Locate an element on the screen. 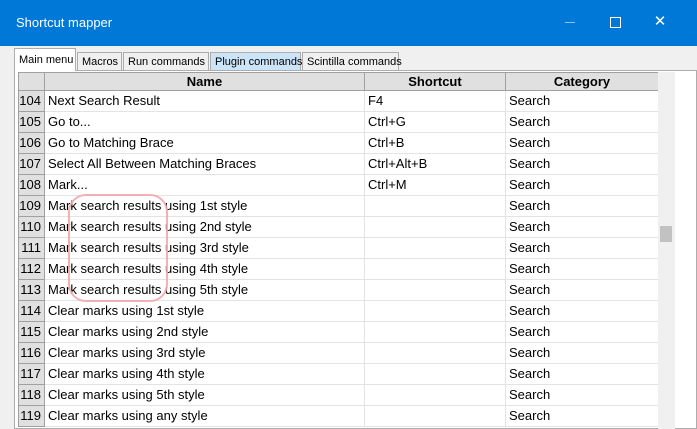 This screenshot has width=697, height=429. tab-plugin-commands: Plugin commands is located at coordinates (256, 61).